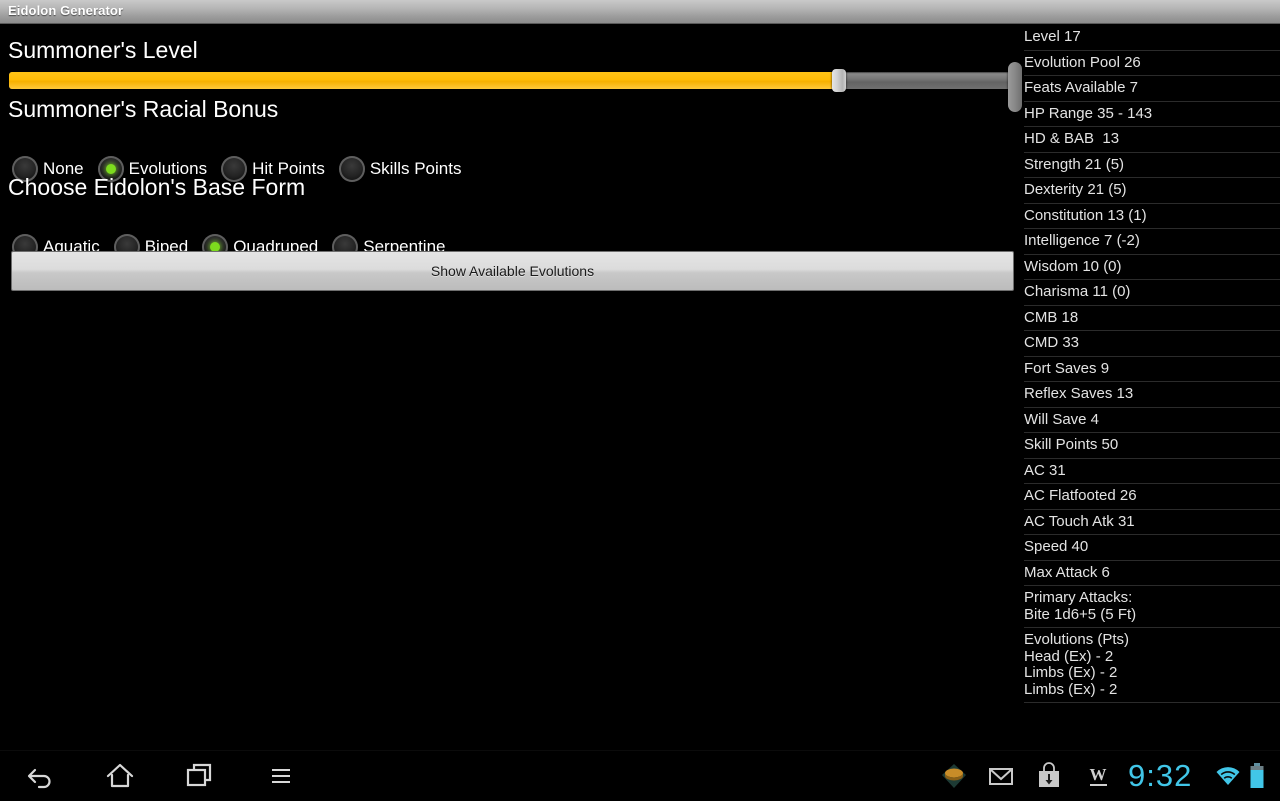  I want to click on stat-line: Will Save 4, so click(1062, 419).